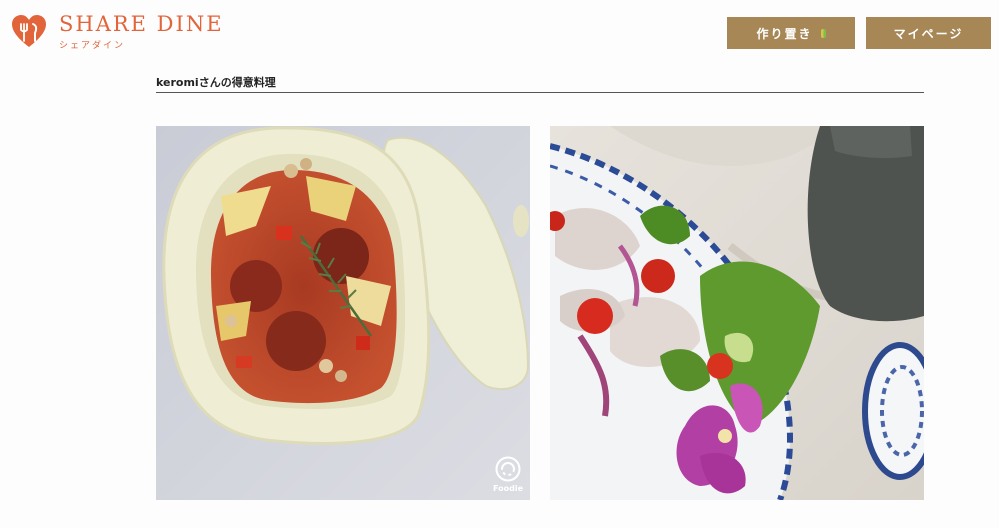  I want to click on logo-title: SHARE DINE, so click(141, 24).